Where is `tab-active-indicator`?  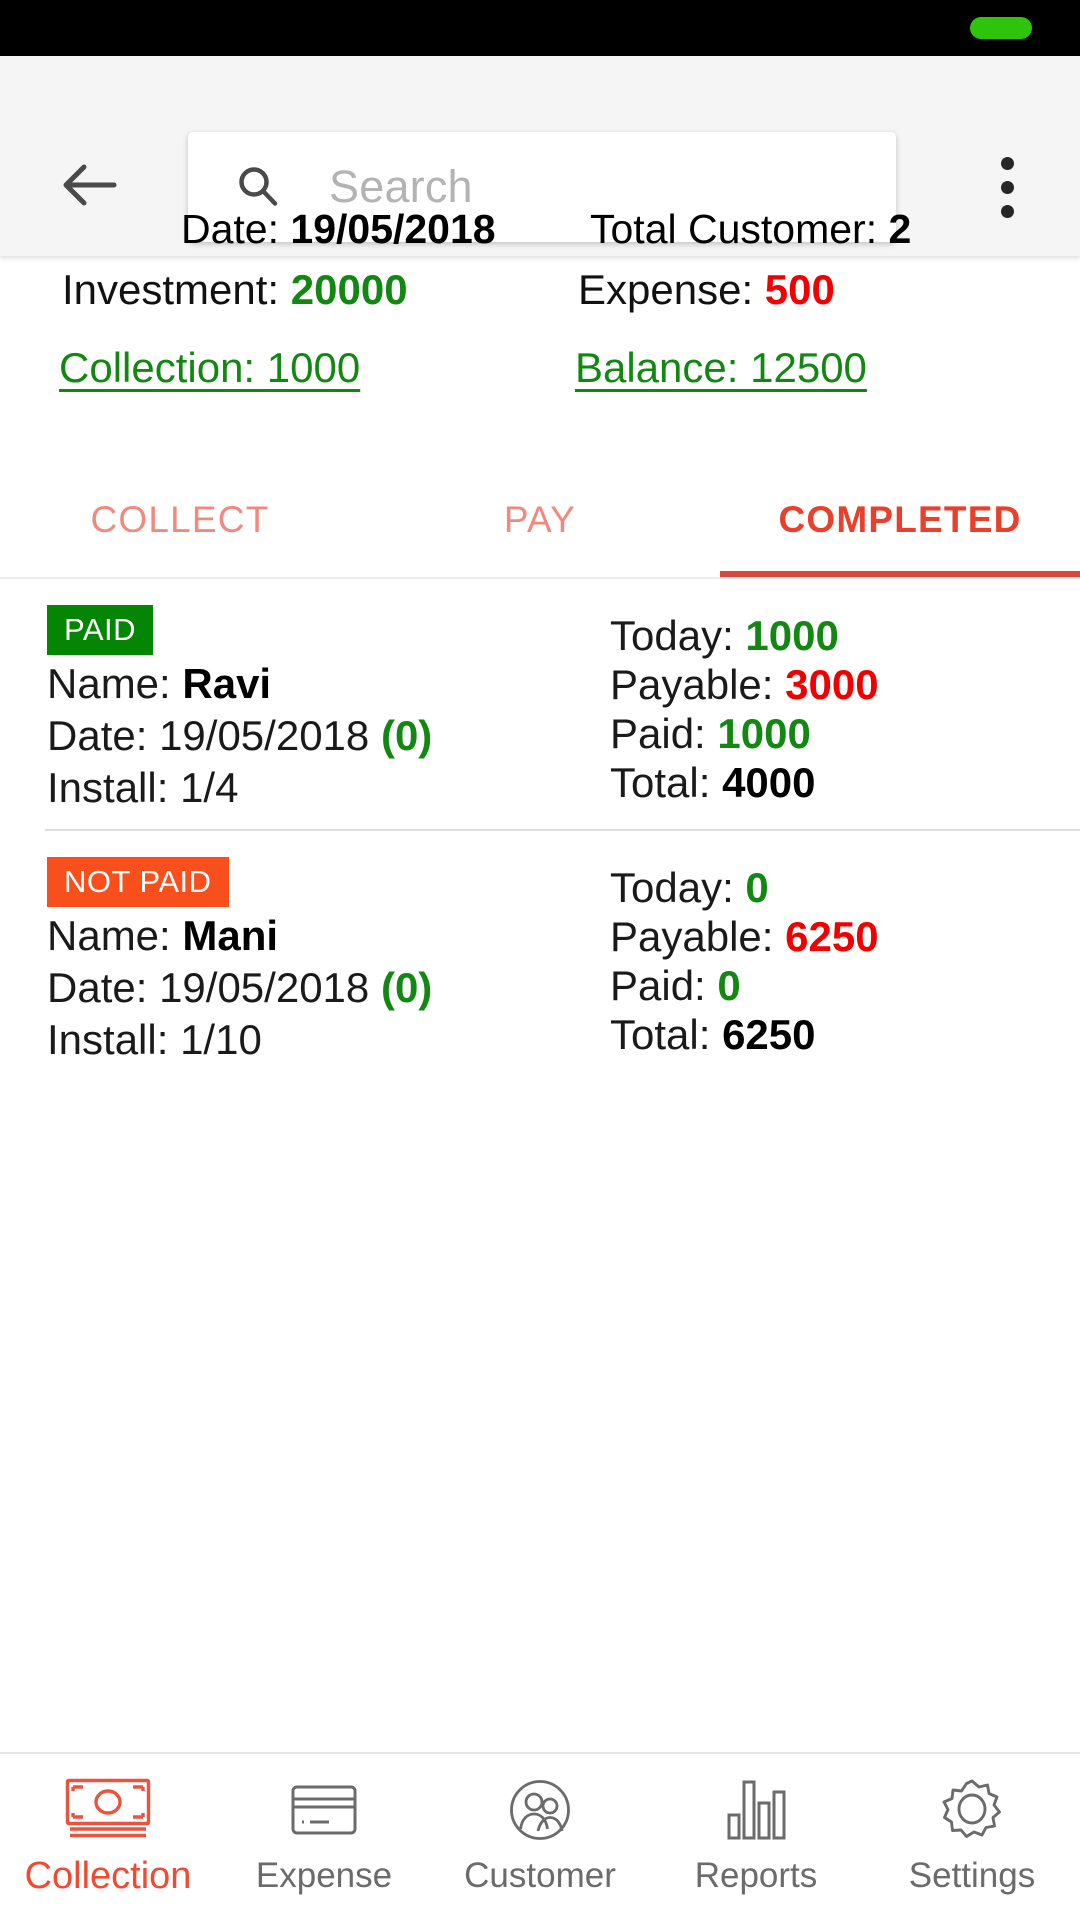
tab-active-indicator is located at coordinates (900, 574).